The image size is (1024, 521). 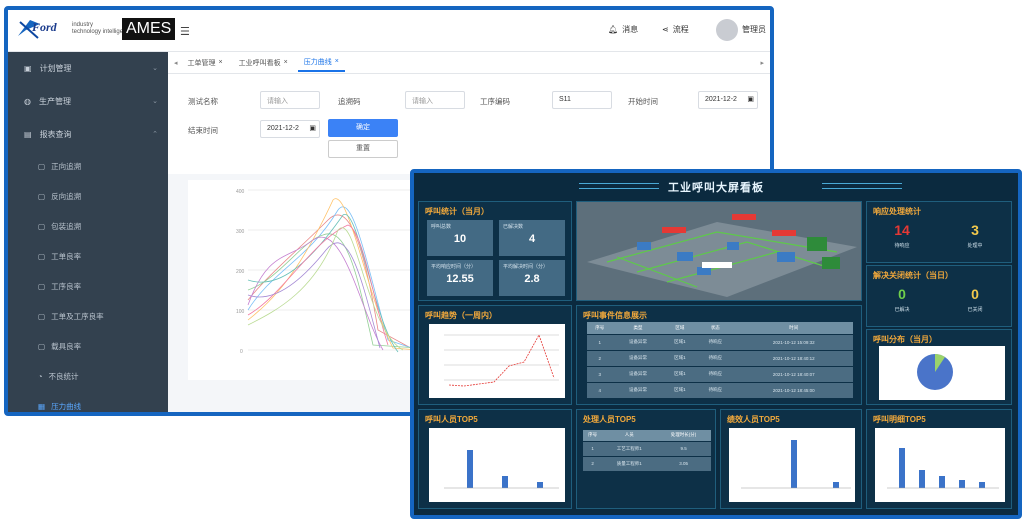 I want to click on tab-work-order: 工单管理 ×, so click(x=205, y=63).